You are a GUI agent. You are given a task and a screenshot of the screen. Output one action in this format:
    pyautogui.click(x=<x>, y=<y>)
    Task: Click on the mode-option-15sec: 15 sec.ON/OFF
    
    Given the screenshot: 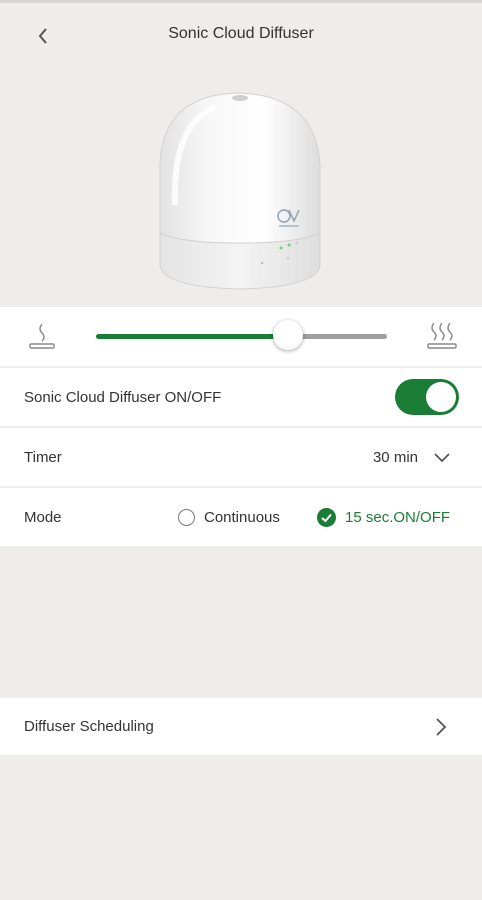 What is the action you would take?
    pyautogui.click(x=383, y=517)
    